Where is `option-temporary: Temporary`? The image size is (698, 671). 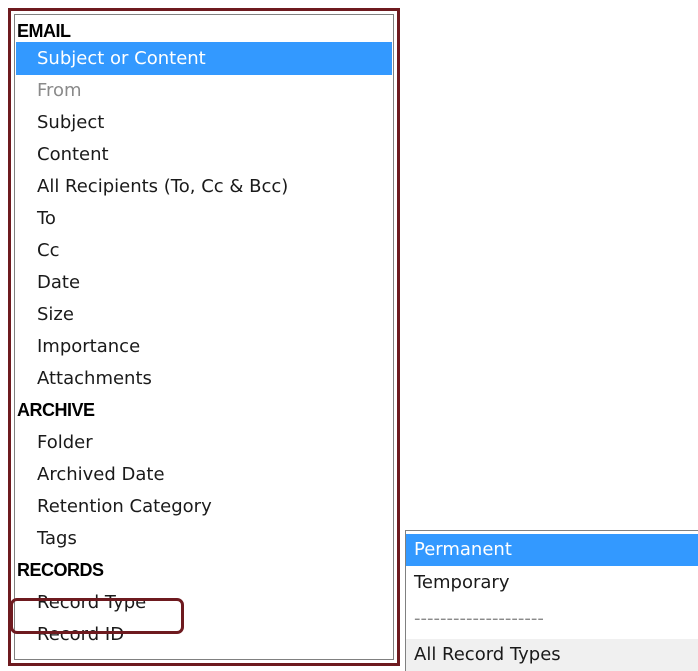
option-temporary: Temporary is located at coordinates (552, 583).